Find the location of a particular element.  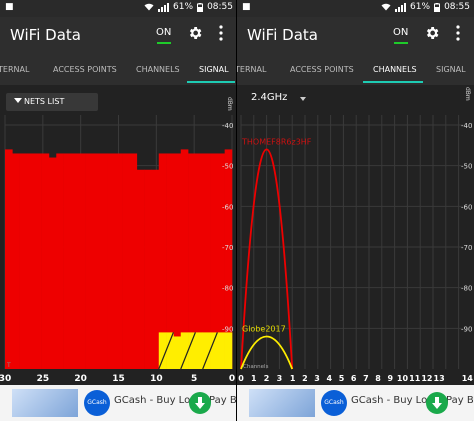

y-tick-label: -50 is located at coordinates (466, 167).